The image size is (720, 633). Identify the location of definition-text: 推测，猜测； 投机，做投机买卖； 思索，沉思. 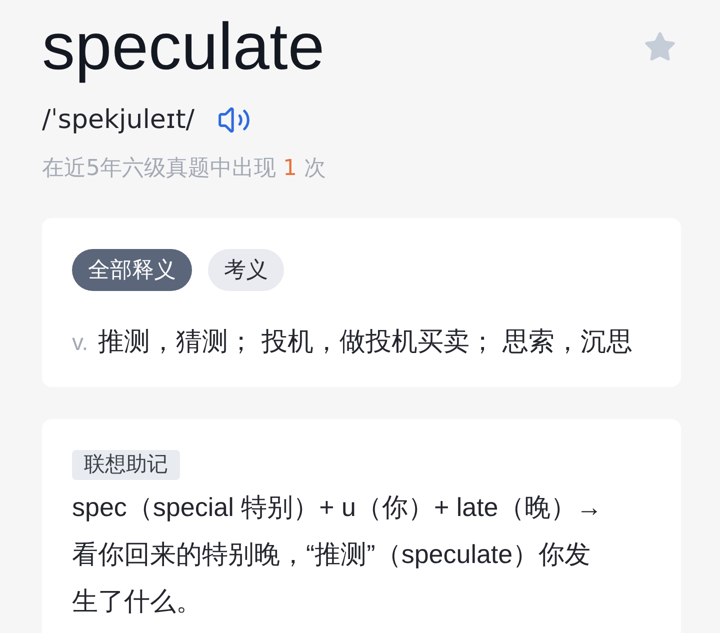
(365, 341).